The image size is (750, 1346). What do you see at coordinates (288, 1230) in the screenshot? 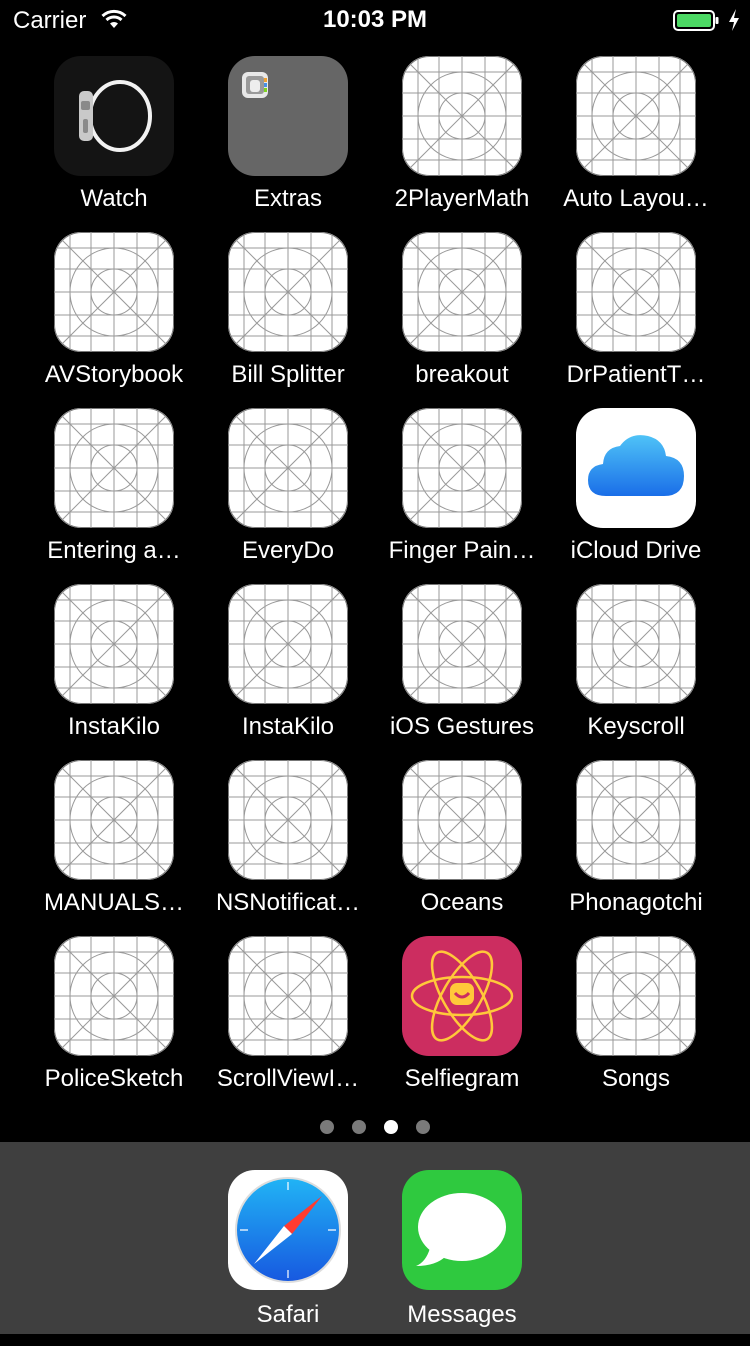
I see `safari-compass-icon` at bounding box center [288, 1230].